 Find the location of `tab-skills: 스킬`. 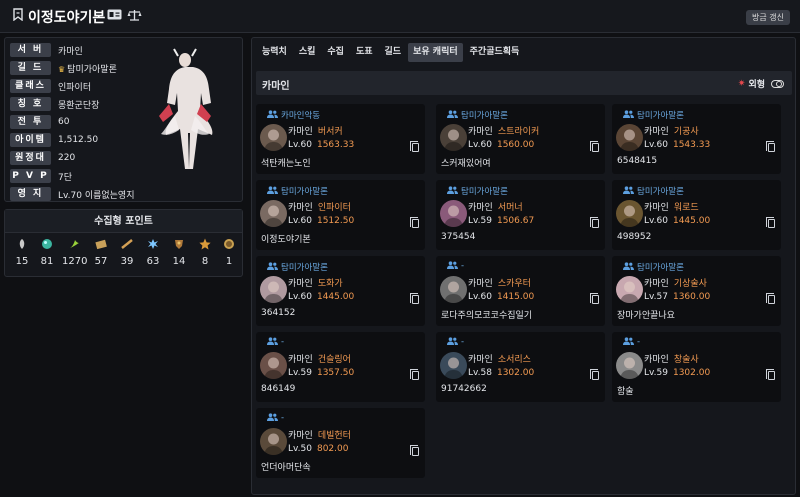

tab-skills: 스킬 is located at coordinates (307, 52).